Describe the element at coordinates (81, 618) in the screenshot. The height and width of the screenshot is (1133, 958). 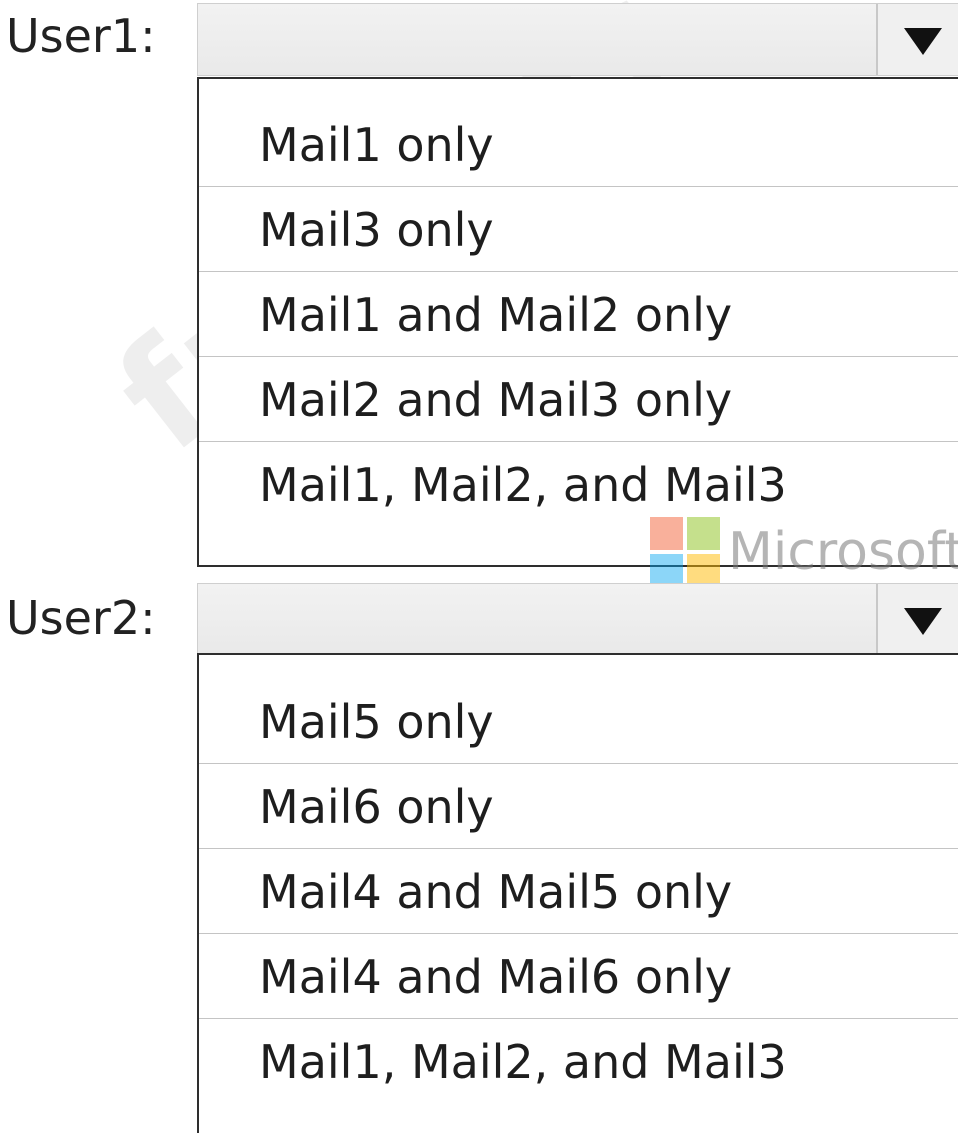
I see `user2-label: User2:` at that location.